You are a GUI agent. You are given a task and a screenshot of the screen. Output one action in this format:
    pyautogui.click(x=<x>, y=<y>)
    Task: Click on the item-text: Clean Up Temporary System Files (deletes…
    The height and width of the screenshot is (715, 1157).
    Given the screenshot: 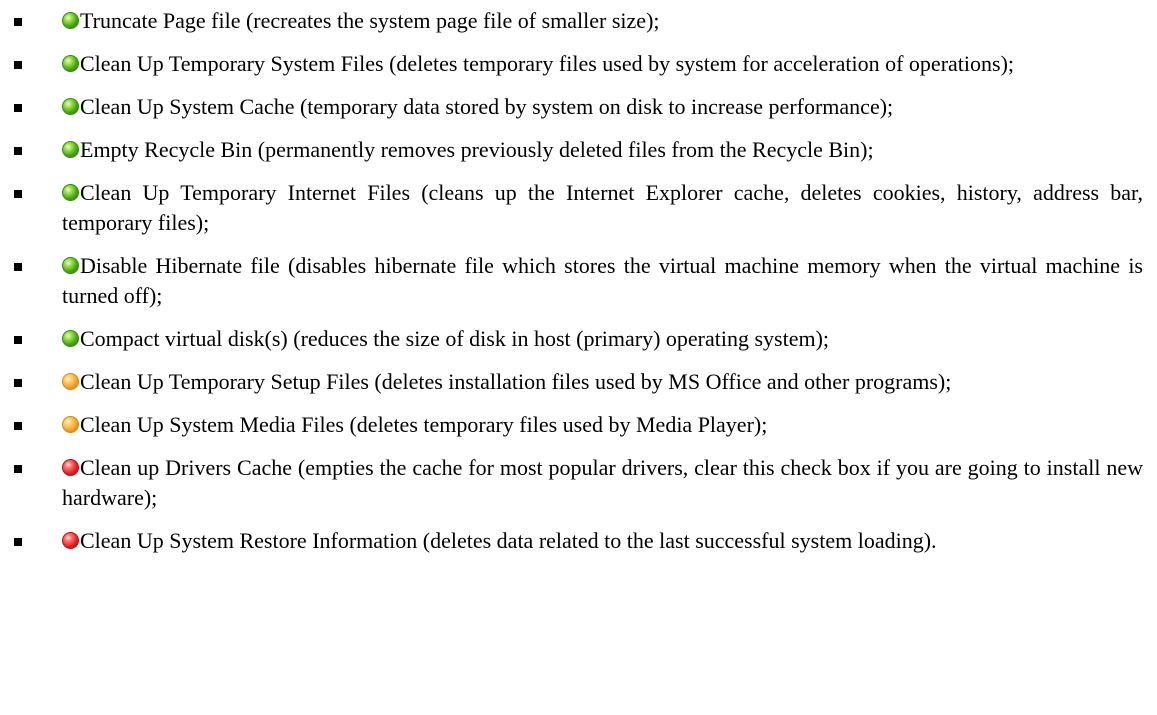 What is the action you would take?
    pyautogui.click(x=547, y=63)
    